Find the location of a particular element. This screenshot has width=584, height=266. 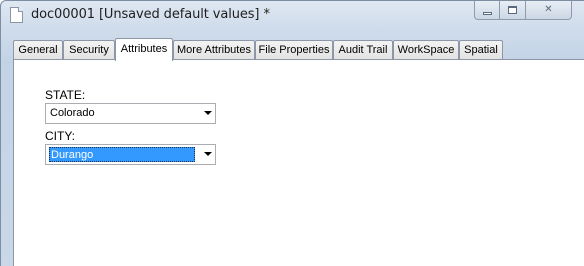

city-label: CITY: is located at coordinates (60, 136).